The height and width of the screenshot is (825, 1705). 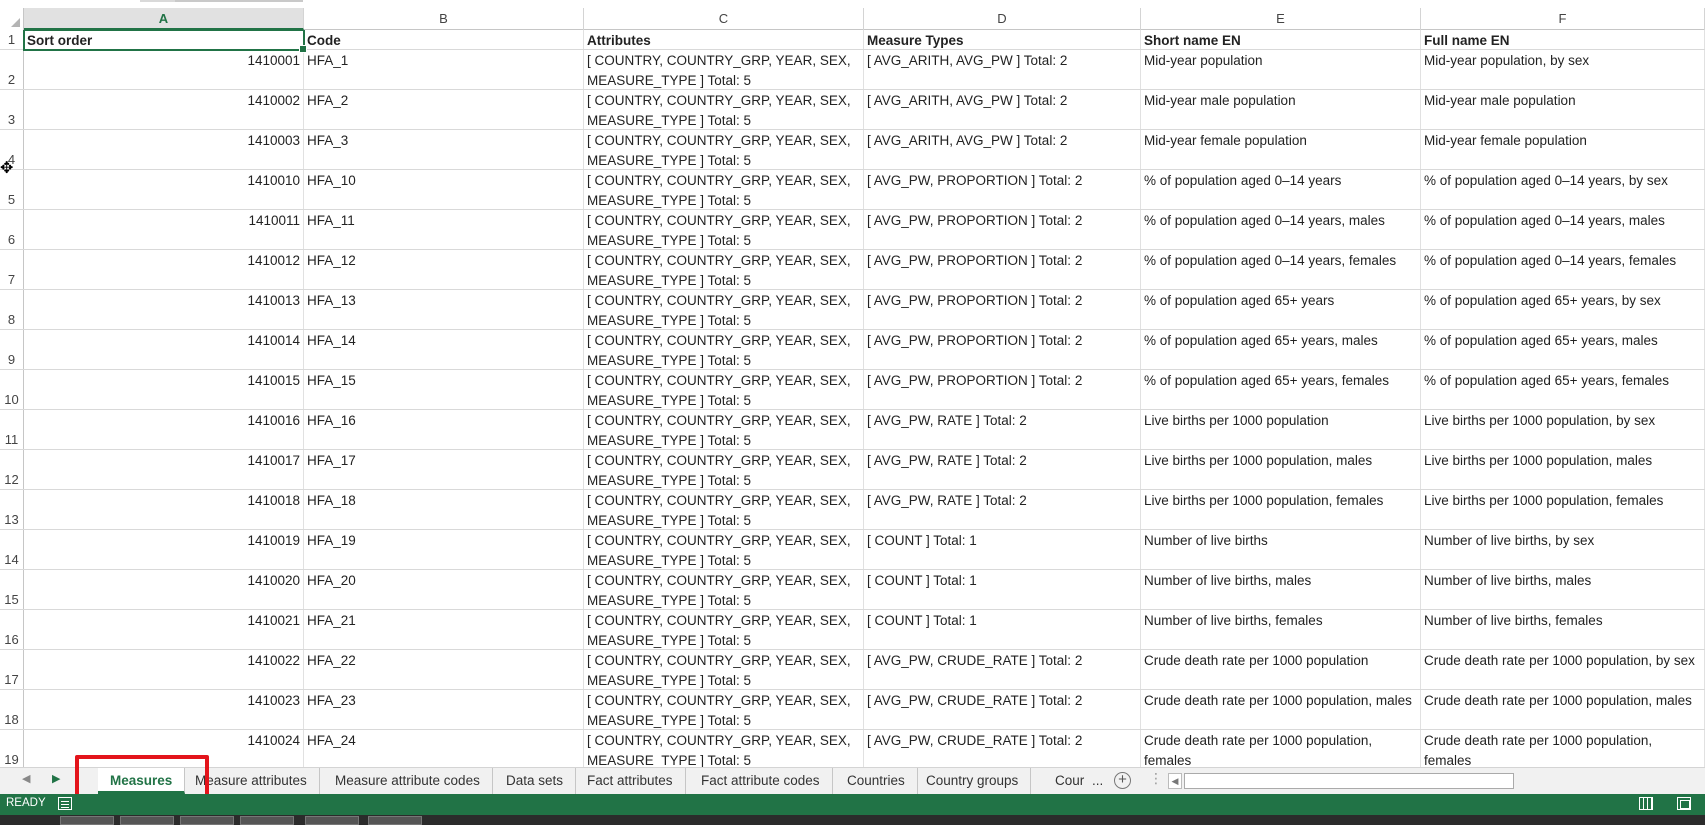 I want to click on sheet-tab-fact-attribute-codes: Fact attribute codes, so click(x=761, y=781).